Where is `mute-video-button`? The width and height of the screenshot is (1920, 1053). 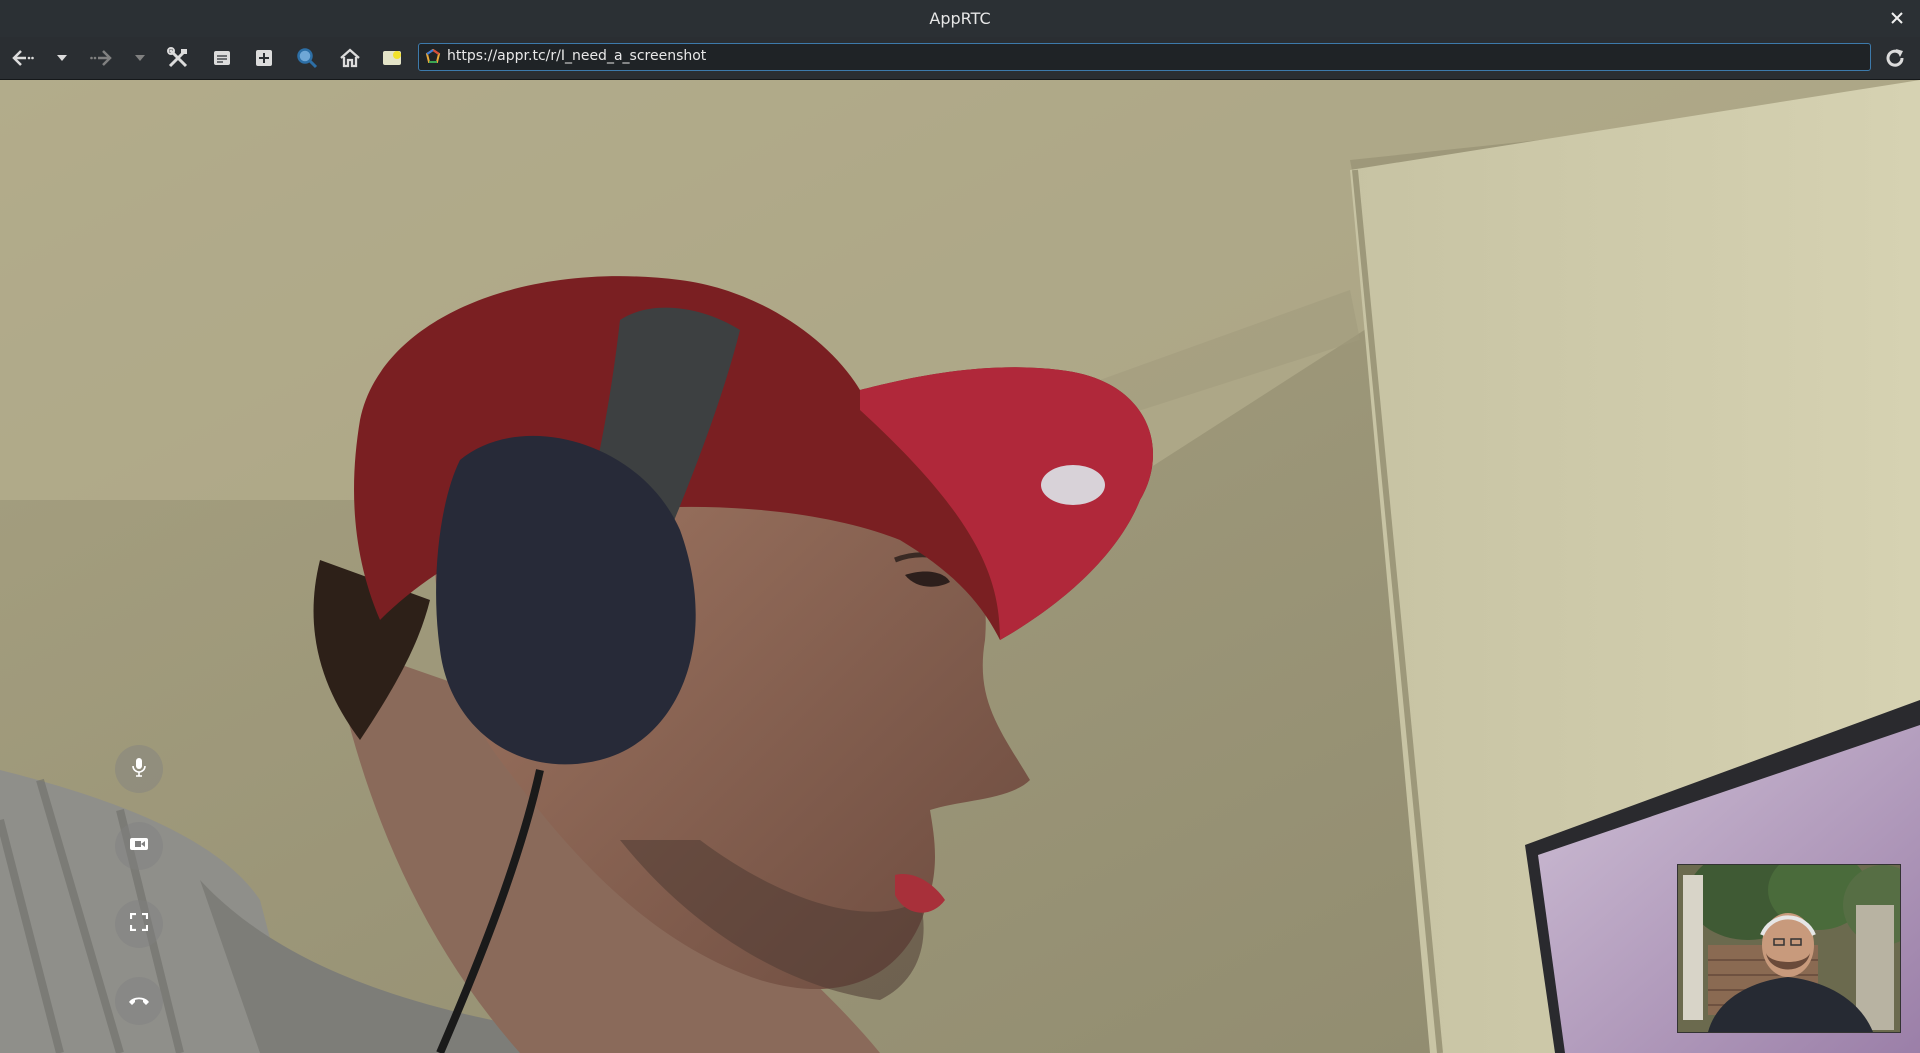 mute-video-button is located at coordinates (139, 846).